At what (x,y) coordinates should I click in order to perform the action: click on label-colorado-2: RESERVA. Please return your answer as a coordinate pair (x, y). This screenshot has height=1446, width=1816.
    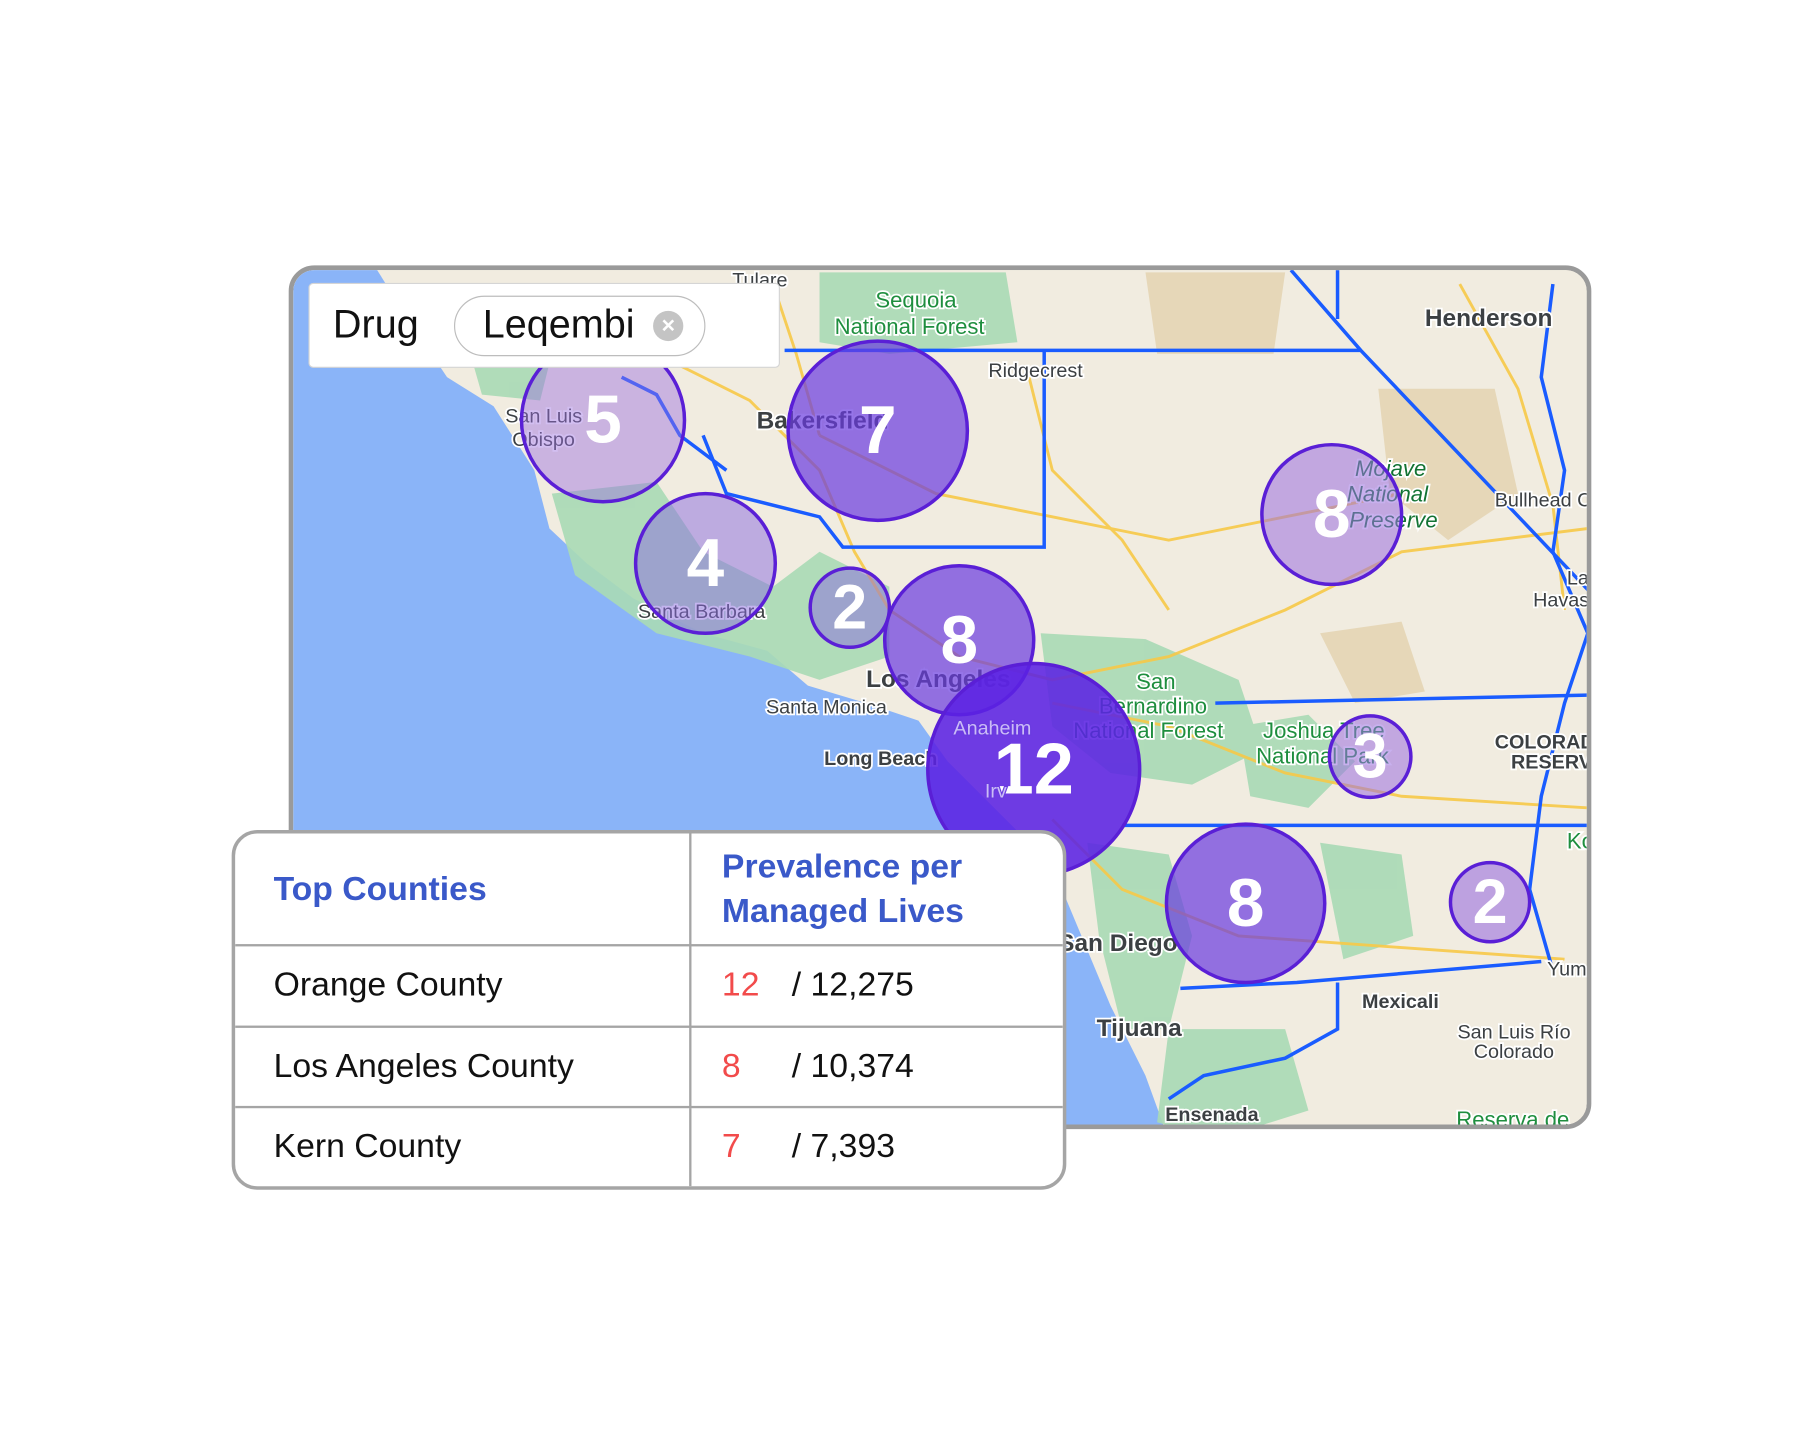
    Looking at the image, I should click on (1551, 762).